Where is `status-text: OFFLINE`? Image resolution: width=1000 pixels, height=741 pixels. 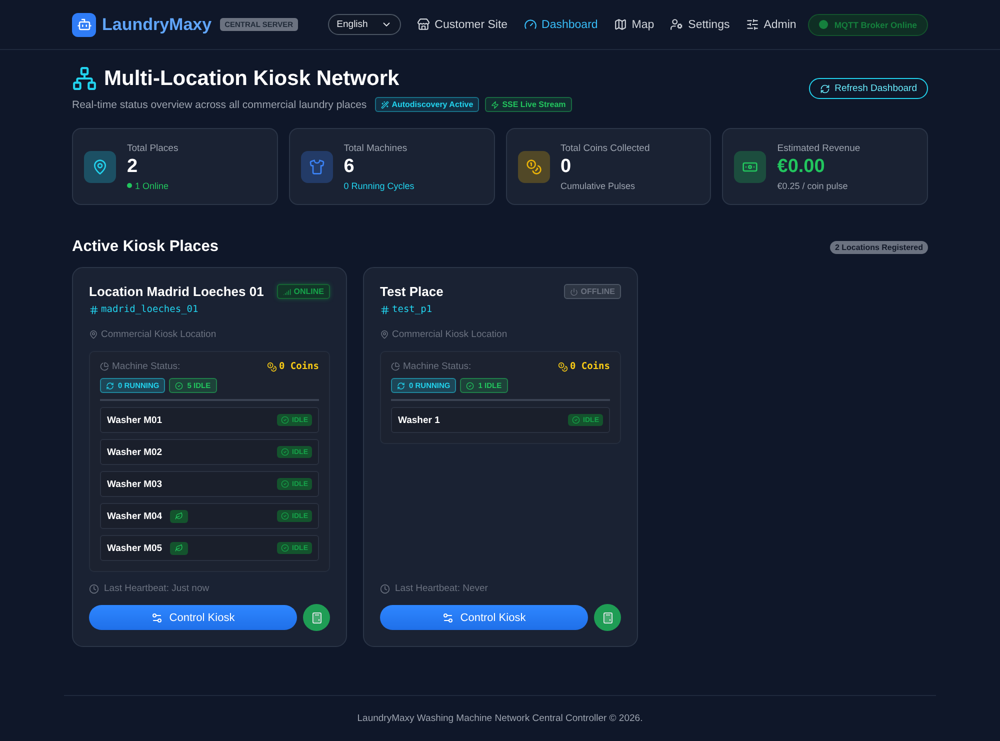
status-text: OFFLINE is located at coordinates (597, 291).